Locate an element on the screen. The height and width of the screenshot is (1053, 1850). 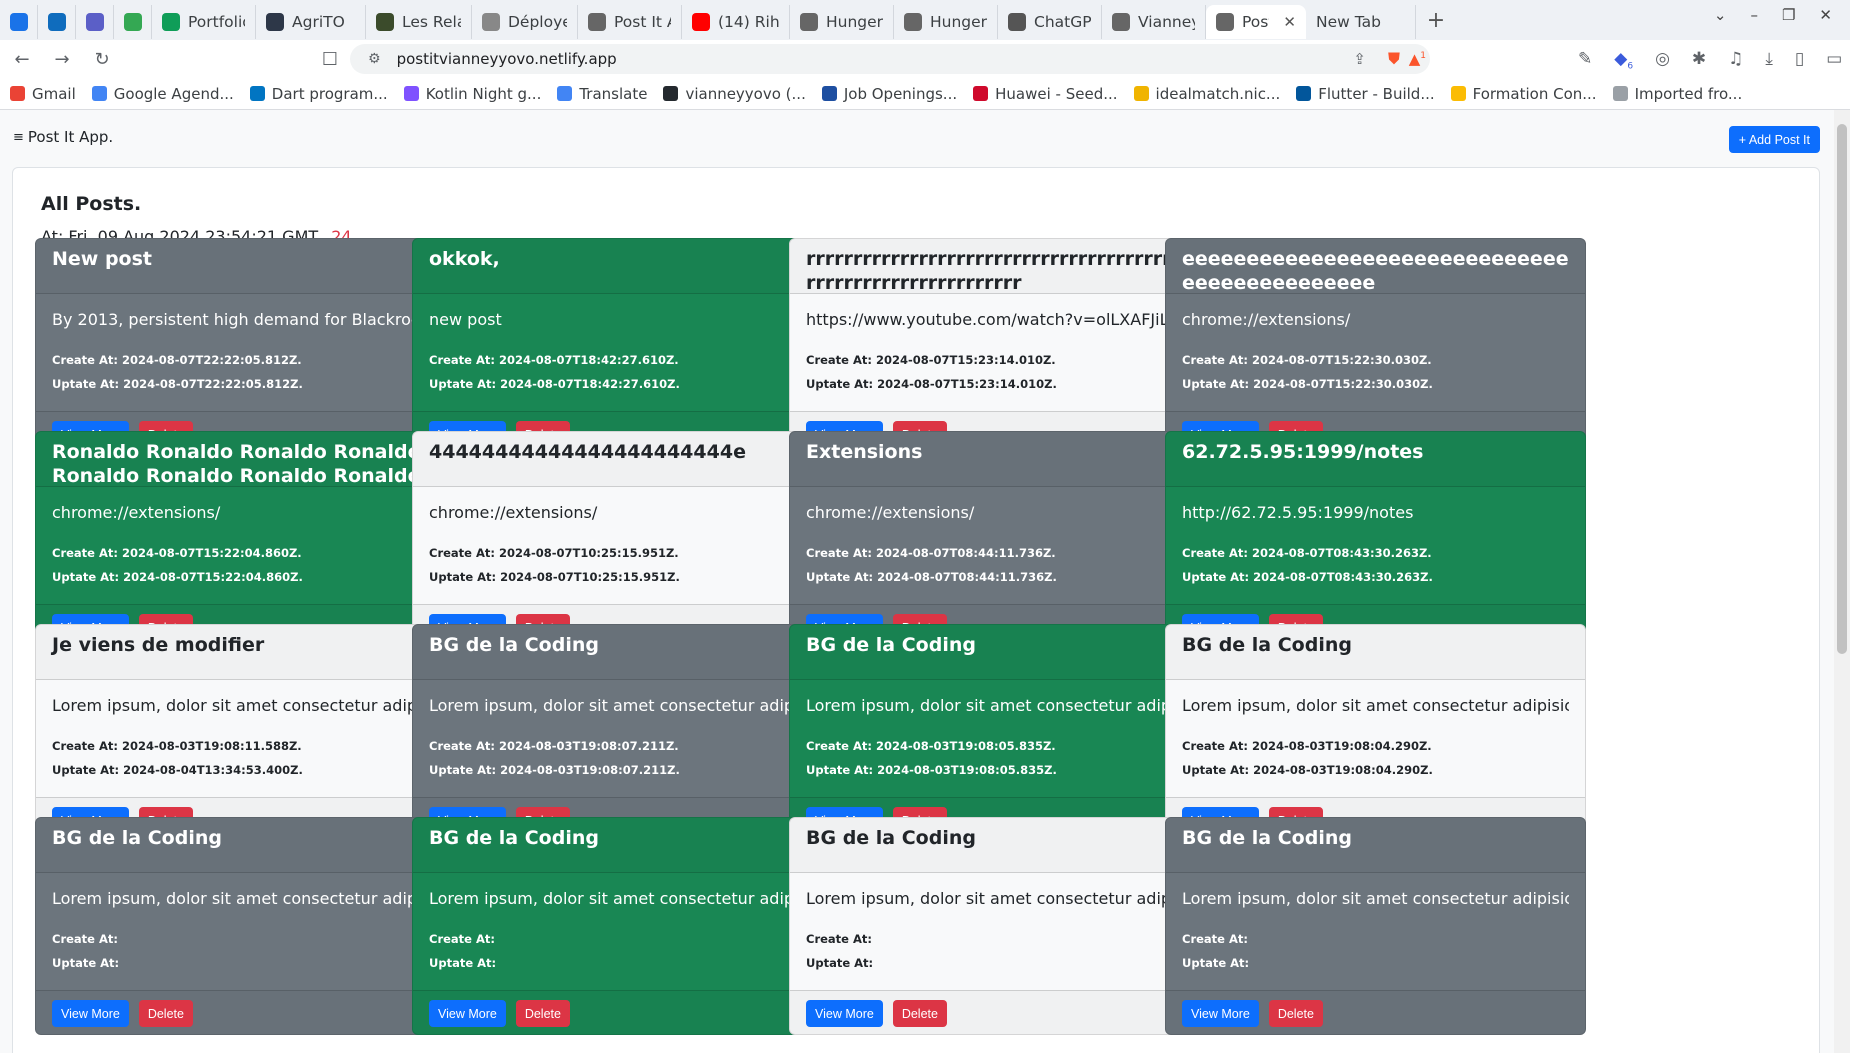
downloads-icon: ⤓ is located at coordinates (1769, 60).